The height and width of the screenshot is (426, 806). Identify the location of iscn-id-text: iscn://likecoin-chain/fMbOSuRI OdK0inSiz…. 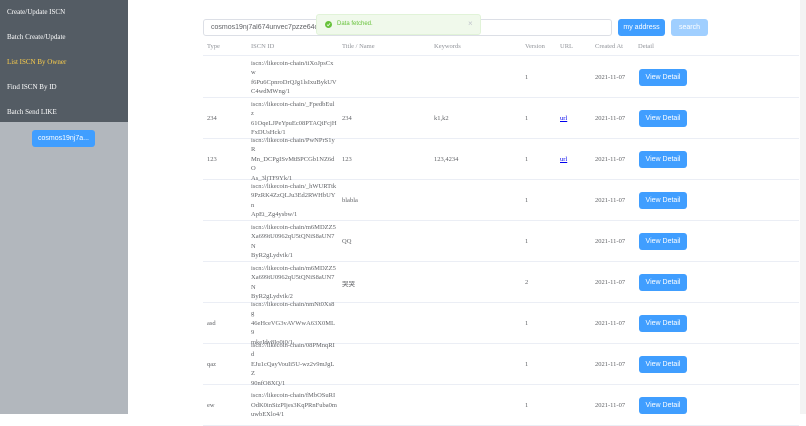
(294, 405).